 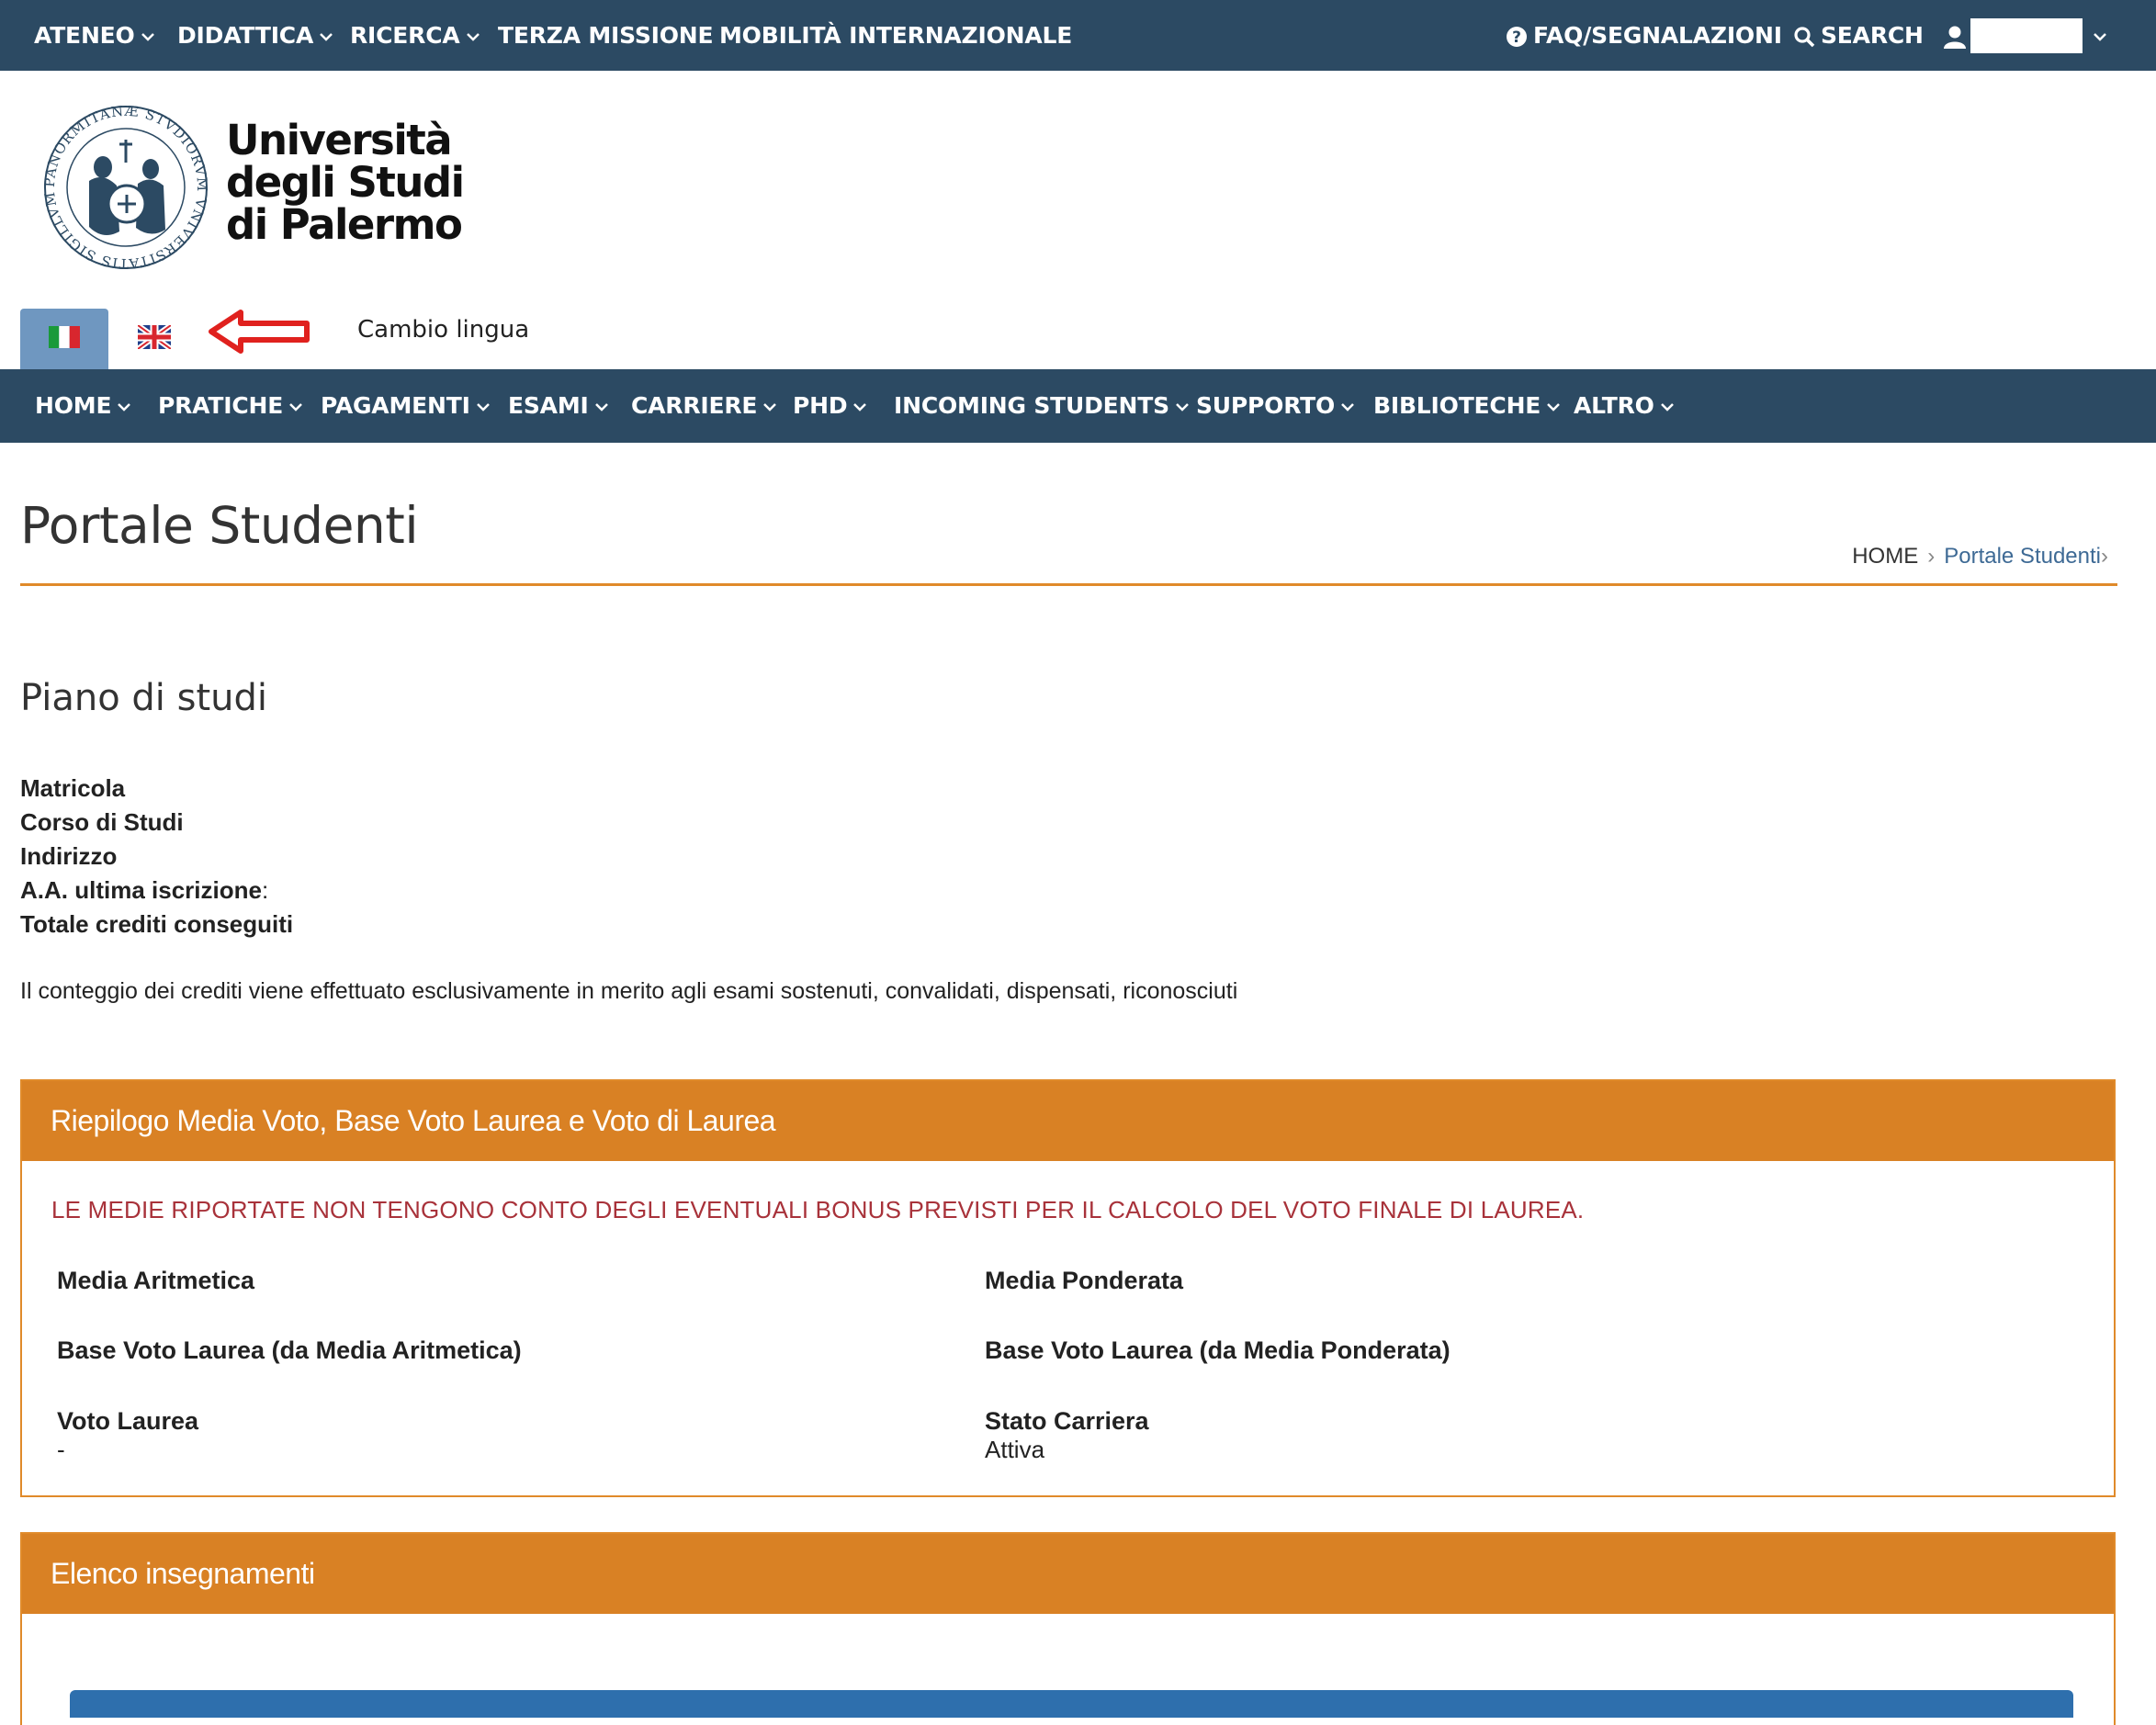 I want to click on crediti-label: Totale crediti conseguiti, so click(x=157, y=924).